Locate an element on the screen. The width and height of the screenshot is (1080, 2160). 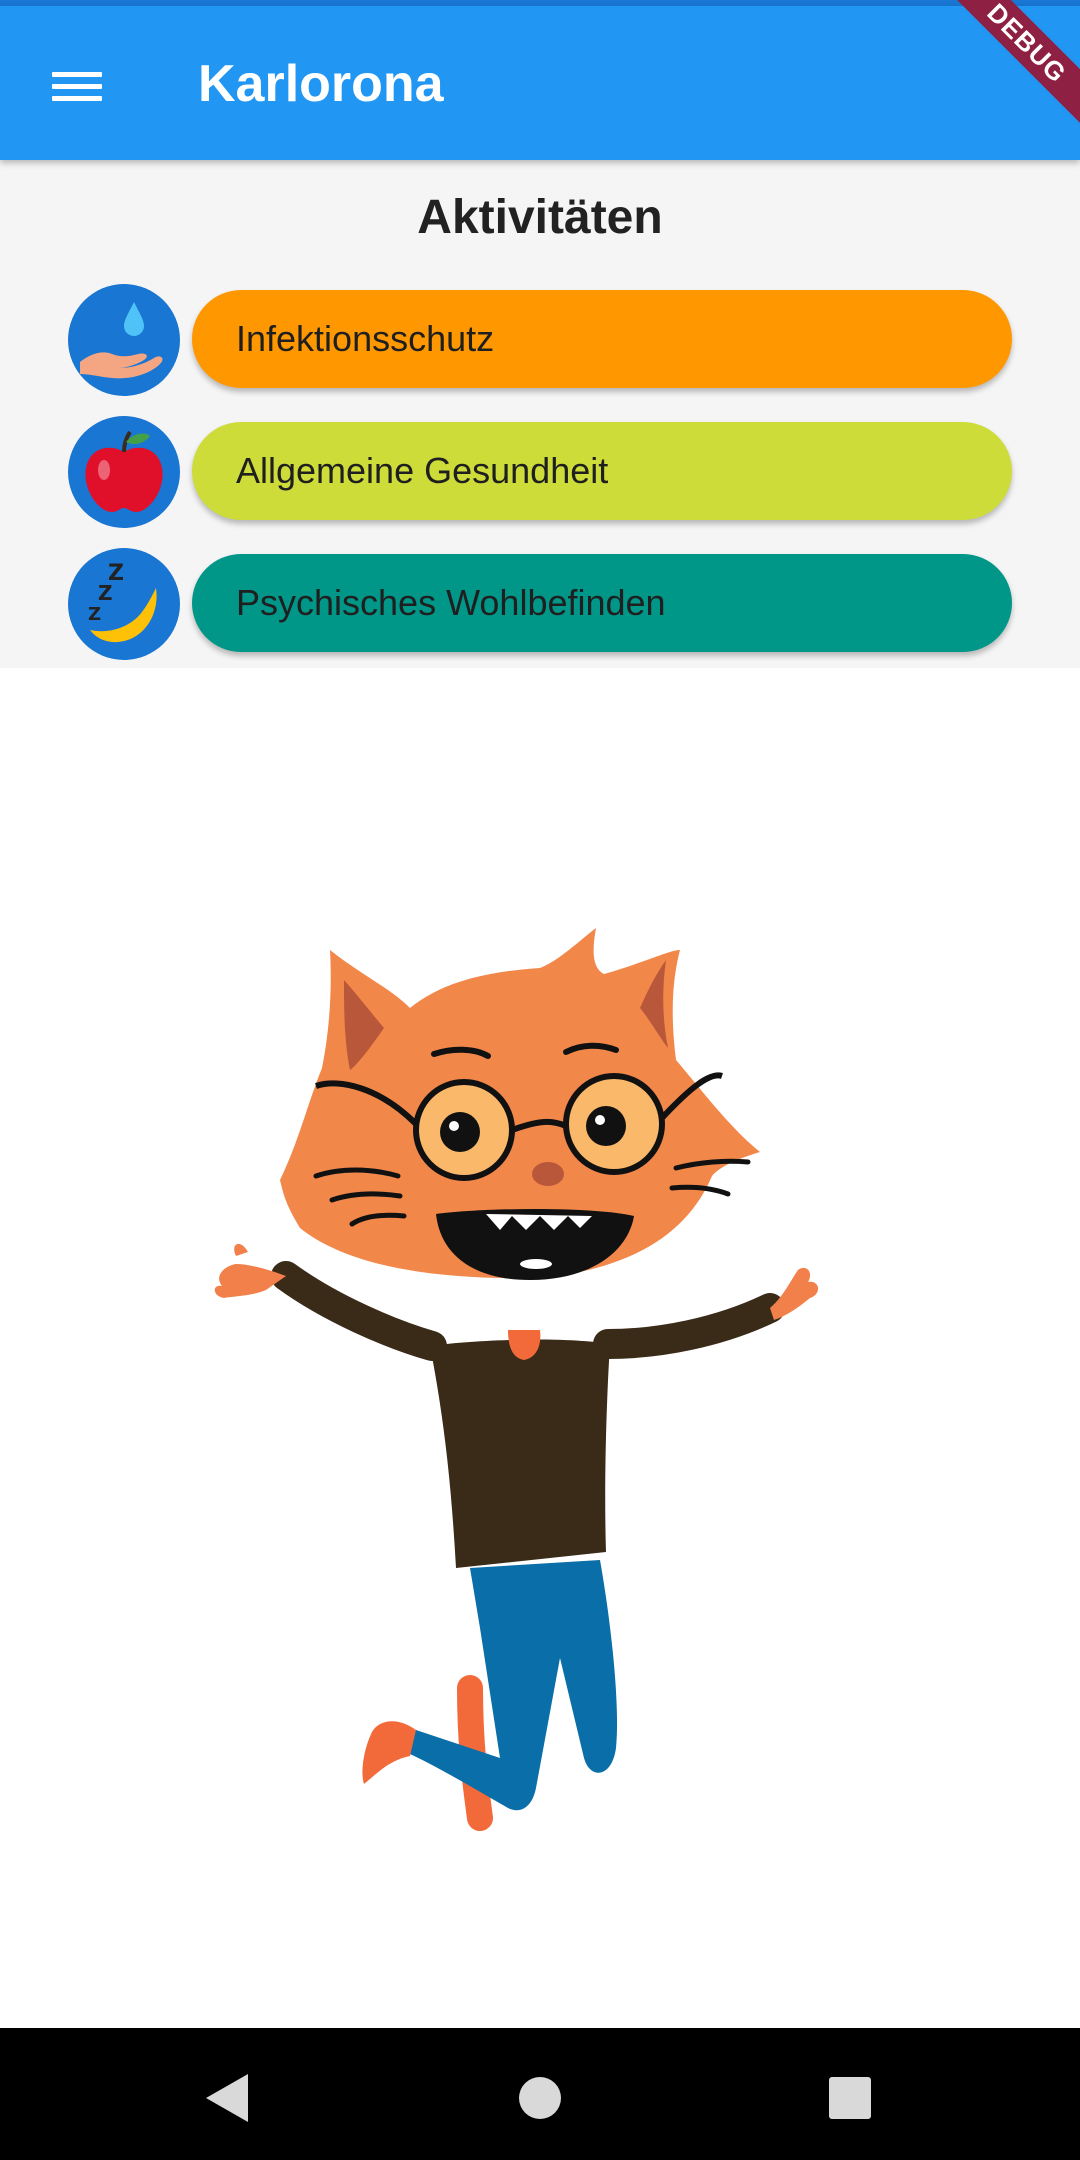
section-title: Aktivitäten is located at coordinates (540, 217).